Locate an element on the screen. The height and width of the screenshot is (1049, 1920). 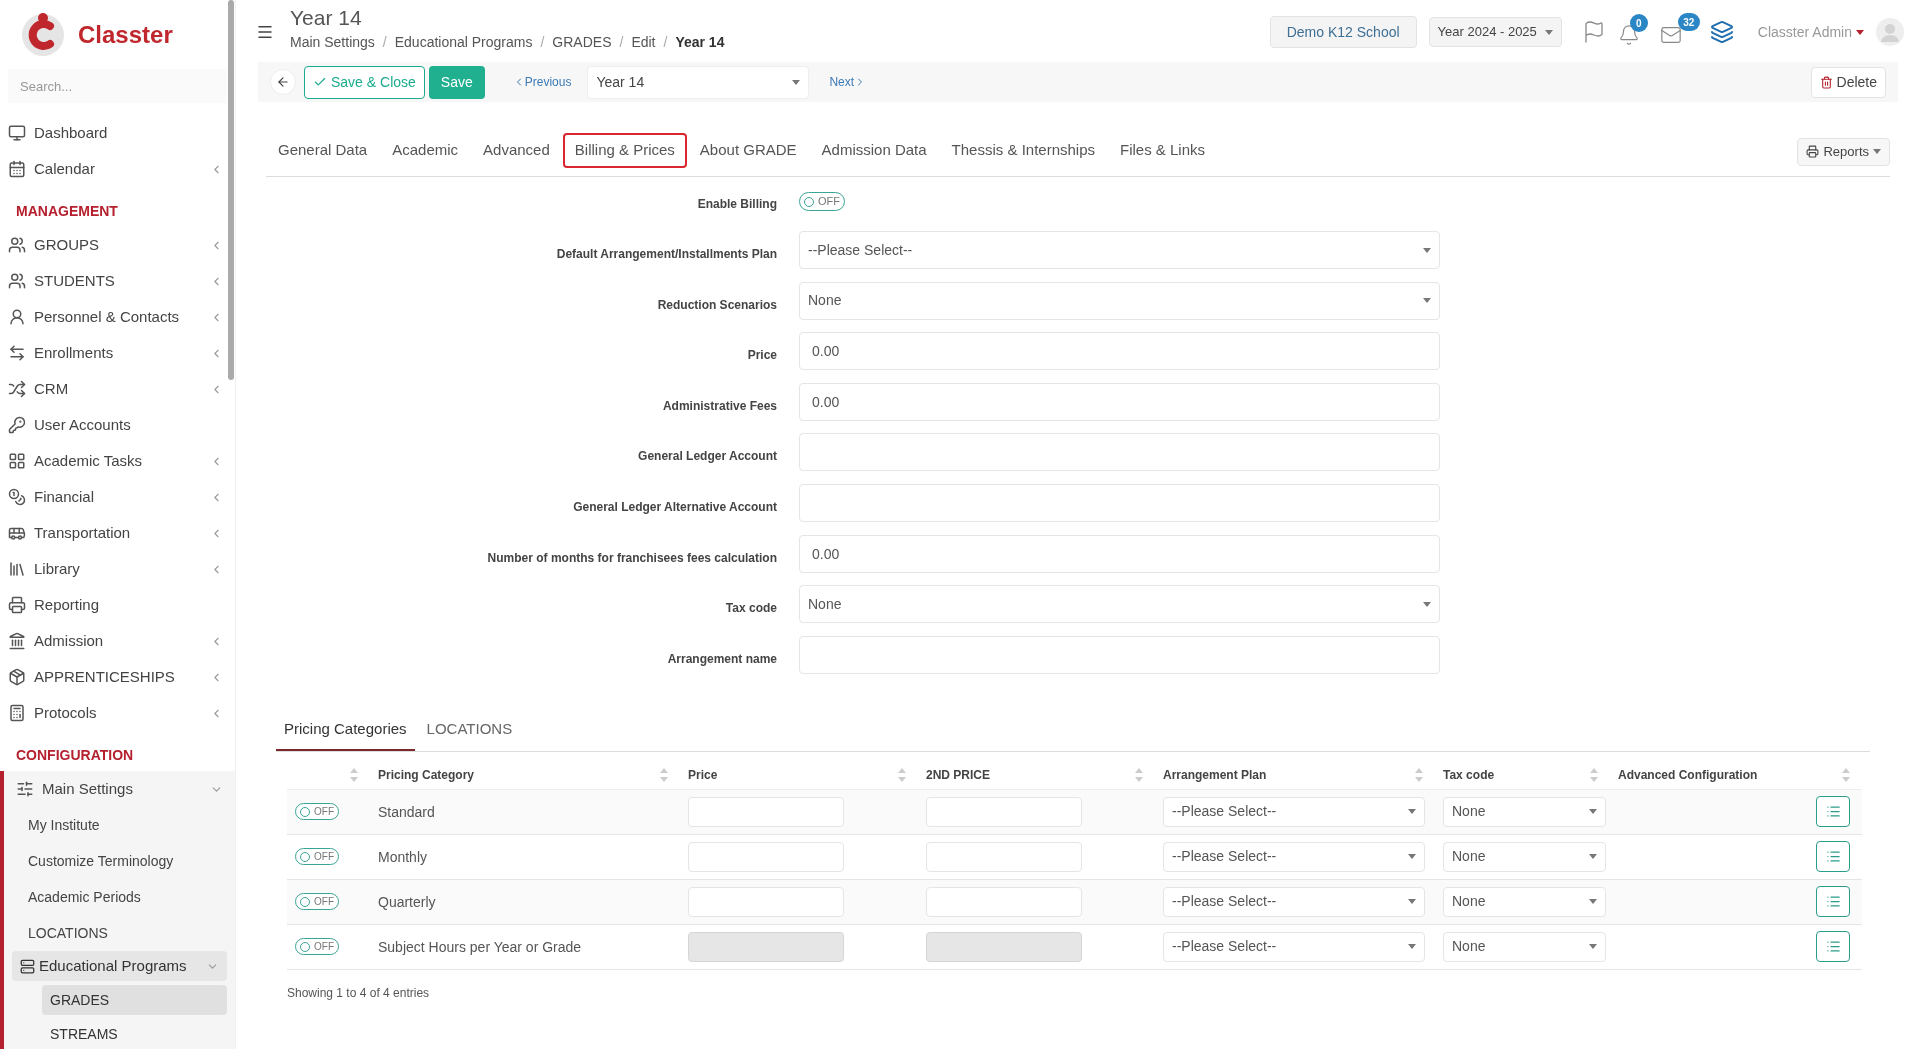
sidebar-item: Academic Periods is located at coordinates (119, 897).